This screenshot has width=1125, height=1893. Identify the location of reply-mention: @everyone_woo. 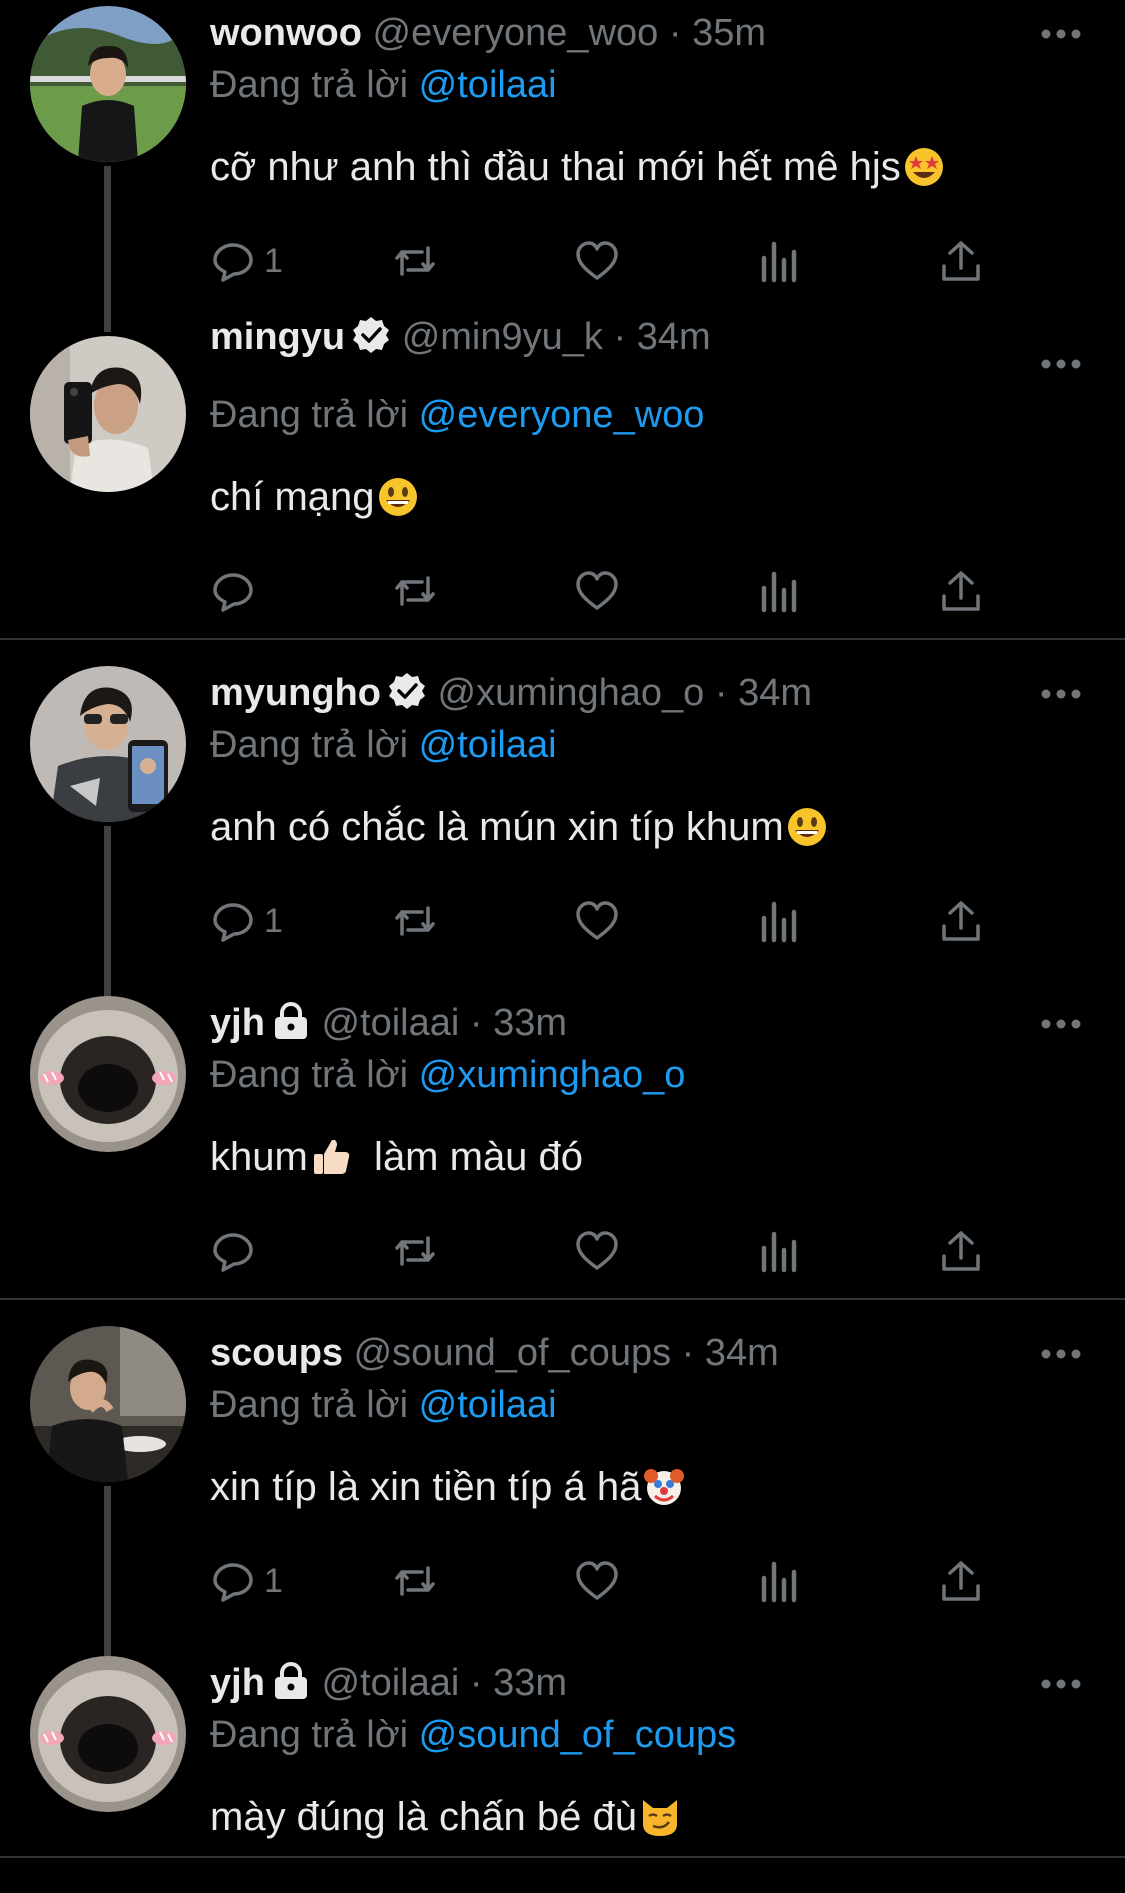
(562, 415).